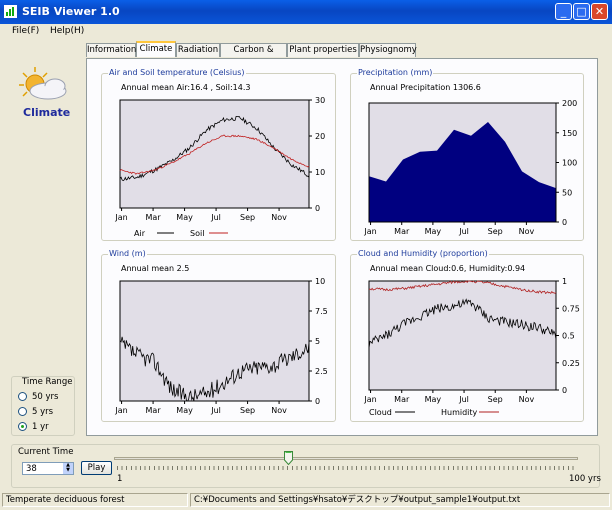 Image resolution: width=612 pixels, height=510 pixels. Describe the element at coordinates (67, 31) in the screenshot. I see `menu-help: Help(H)` at that location.